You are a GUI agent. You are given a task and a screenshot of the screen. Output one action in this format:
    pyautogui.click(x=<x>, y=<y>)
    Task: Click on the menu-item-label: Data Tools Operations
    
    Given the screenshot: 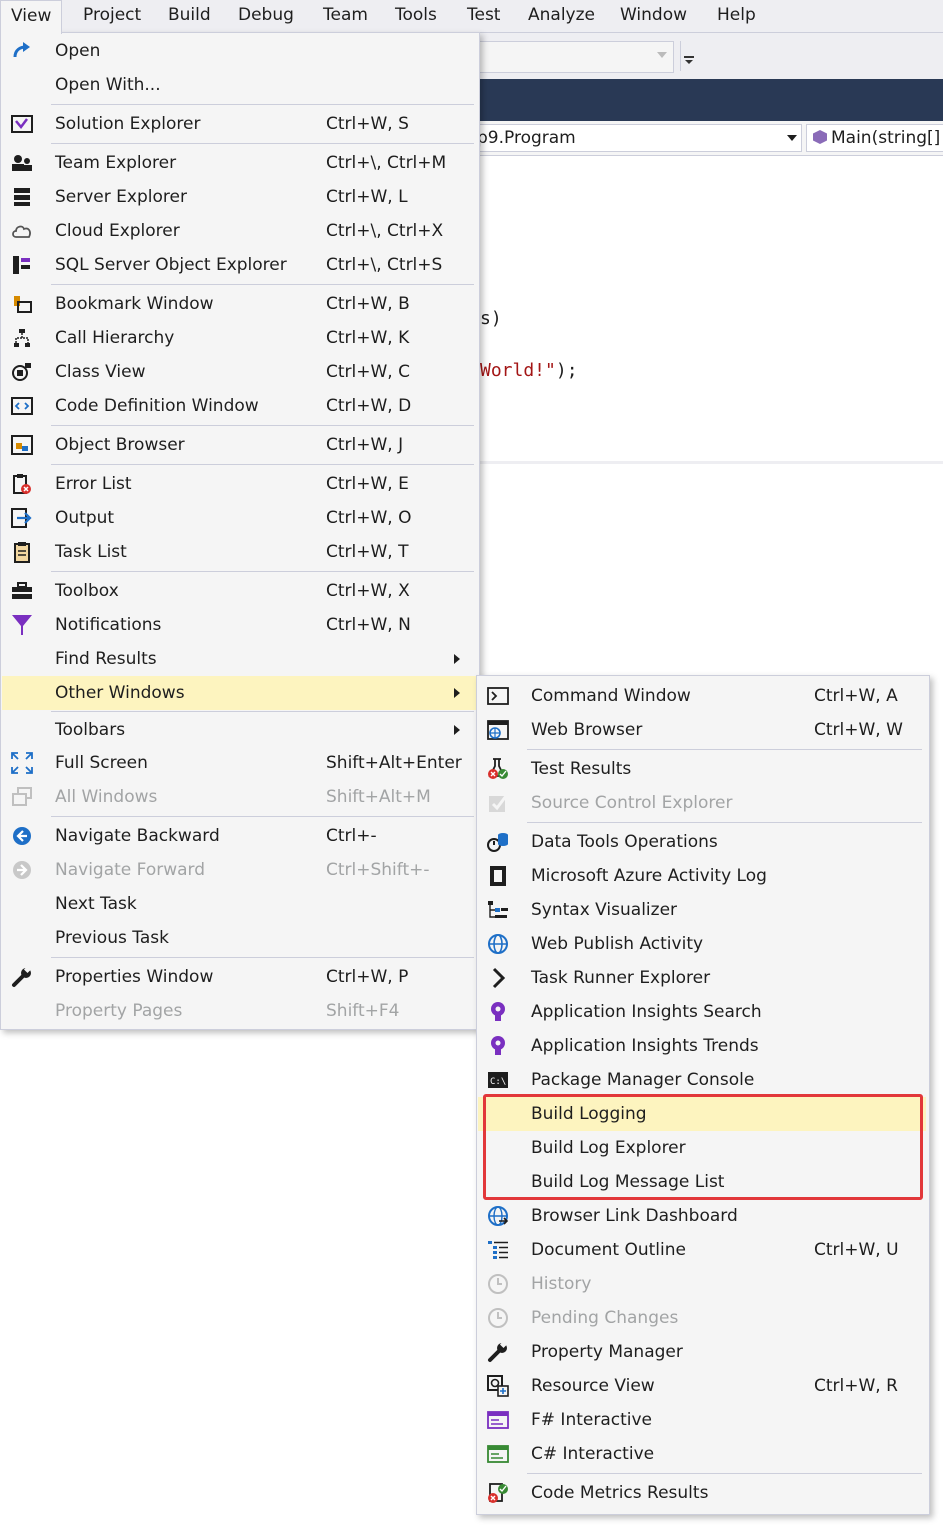 What is the action you would take?
    pyautogui.click(x=624, y=842)
    